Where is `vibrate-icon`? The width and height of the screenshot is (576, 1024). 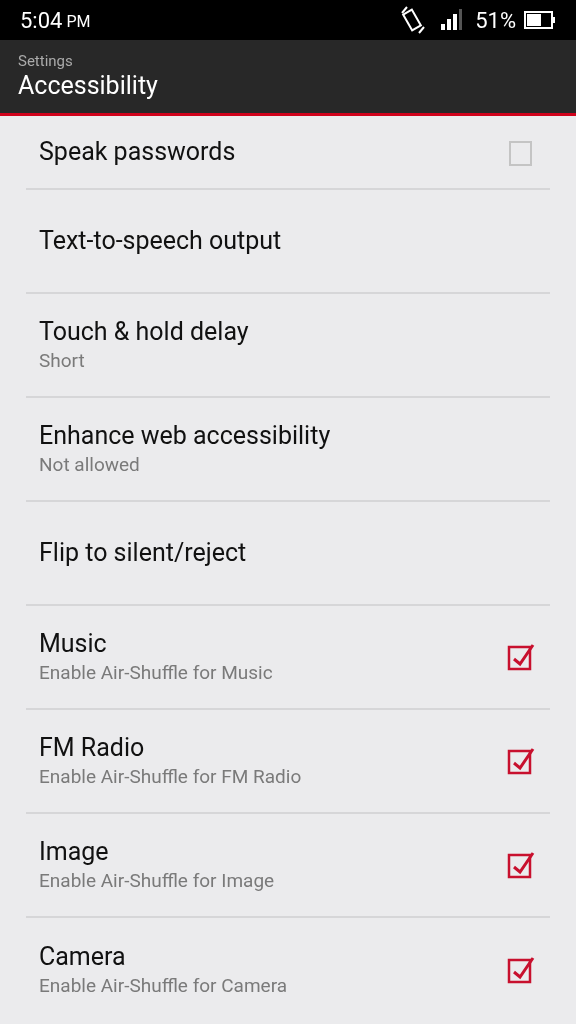
vibrate-icon is located at coordinates (413, 20).